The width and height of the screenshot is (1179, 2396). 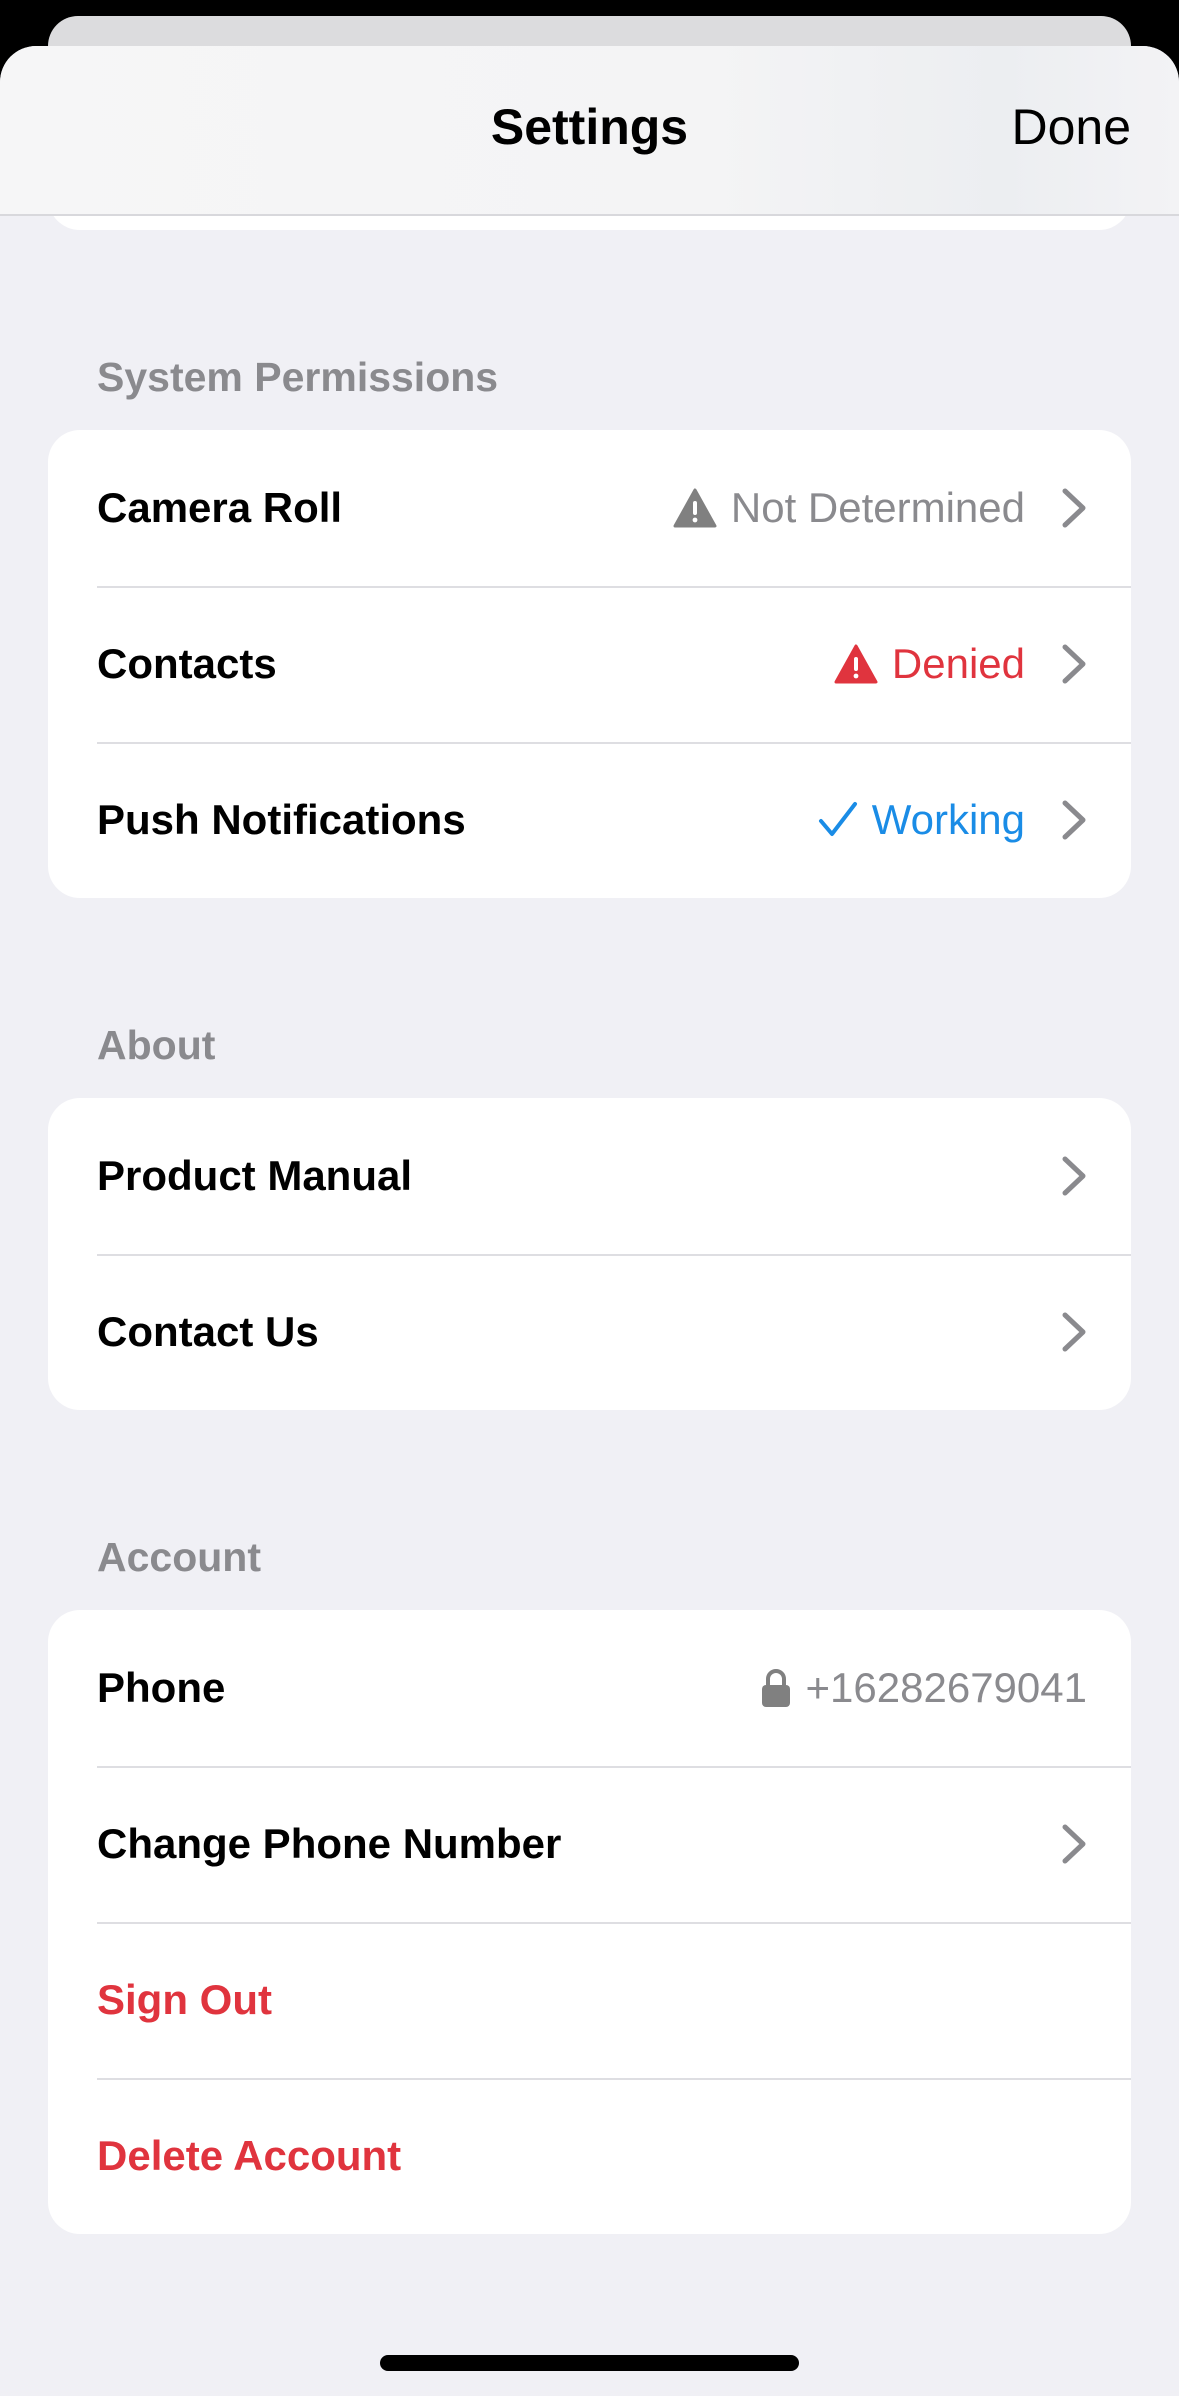 I want to click on push-notifications-row: Push Notifications Working, so click(x=589, y=820).